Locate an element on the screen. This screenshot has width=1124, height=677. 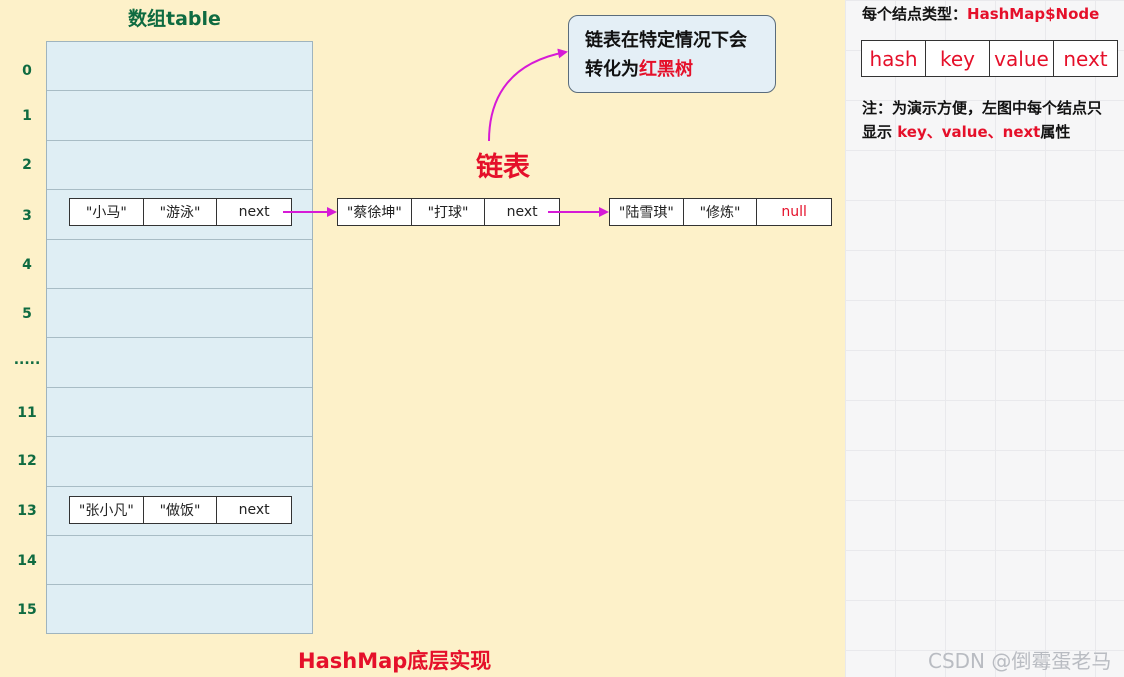
note-suffix: 属性 is located at coordinates (1055, 132).